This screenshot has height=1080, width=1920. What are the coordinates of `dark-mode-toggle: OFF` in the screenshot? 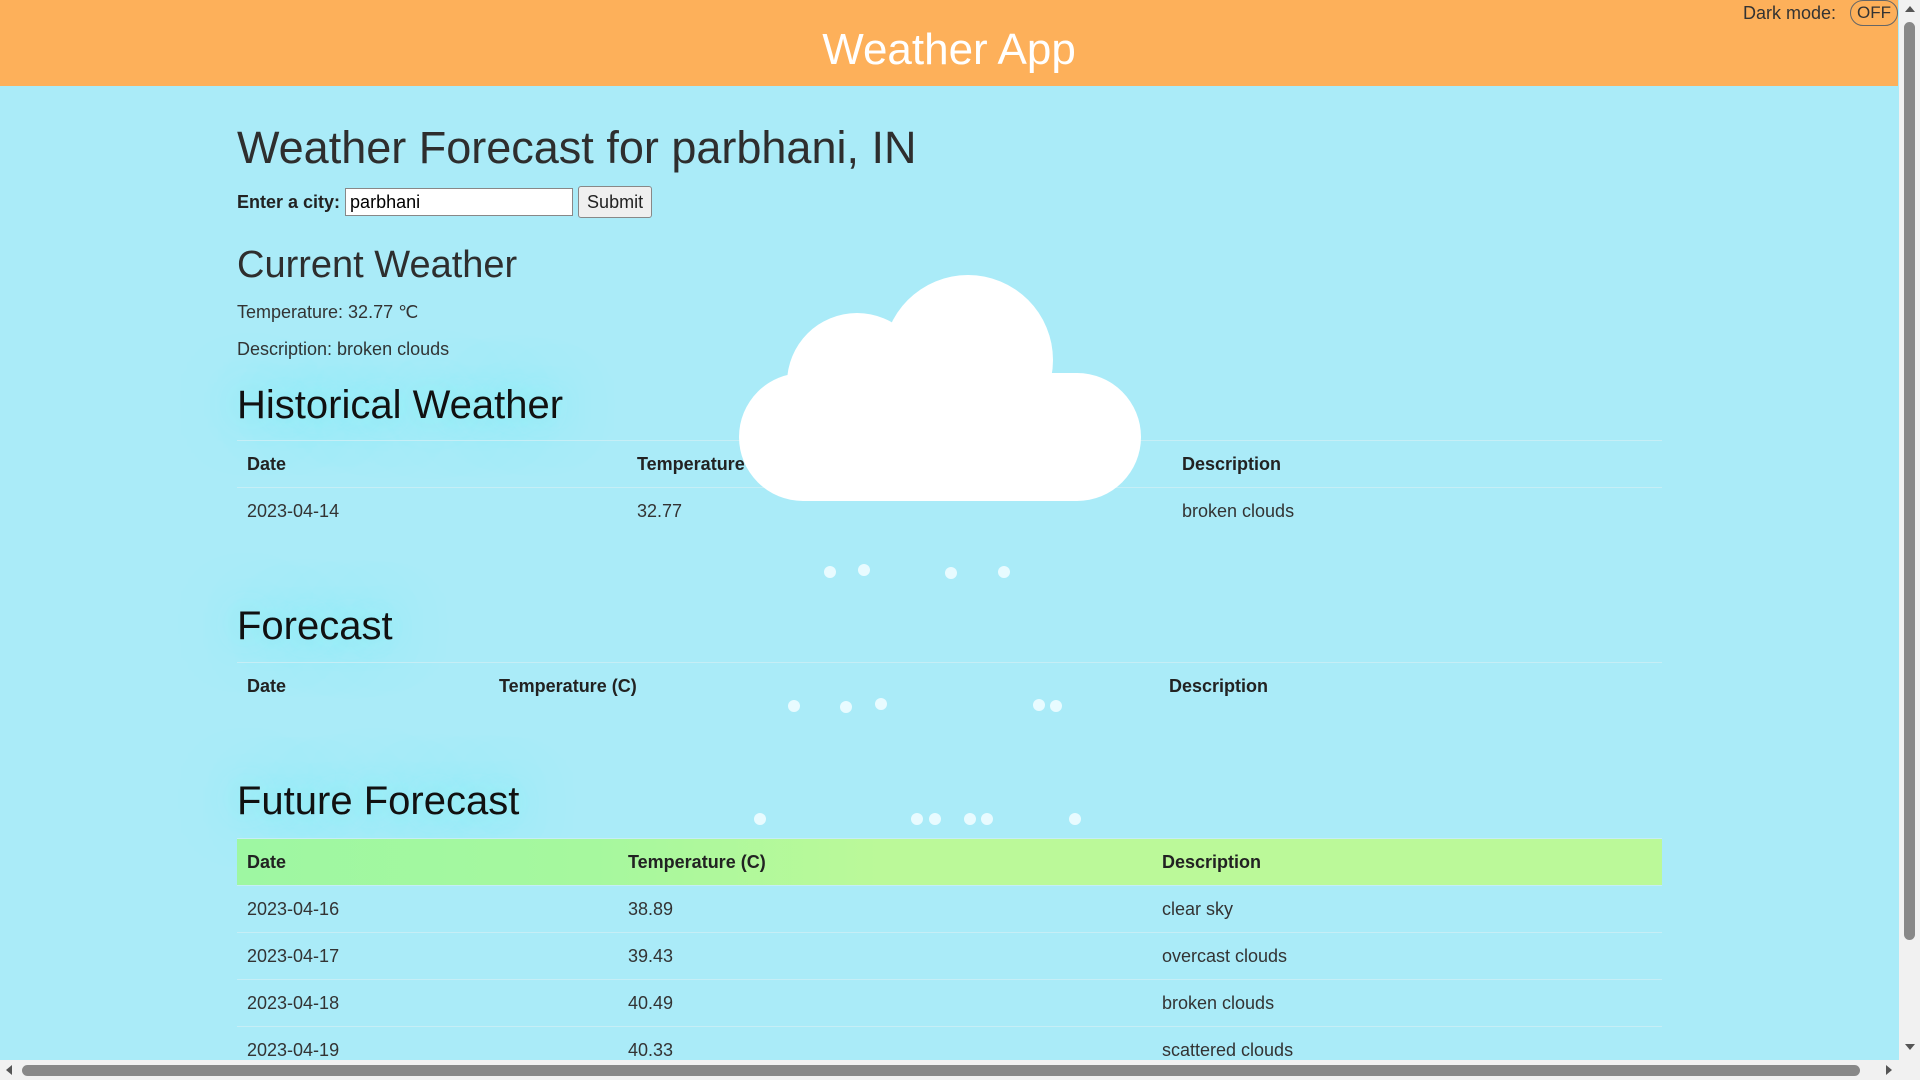 It's located at (1874, 13).